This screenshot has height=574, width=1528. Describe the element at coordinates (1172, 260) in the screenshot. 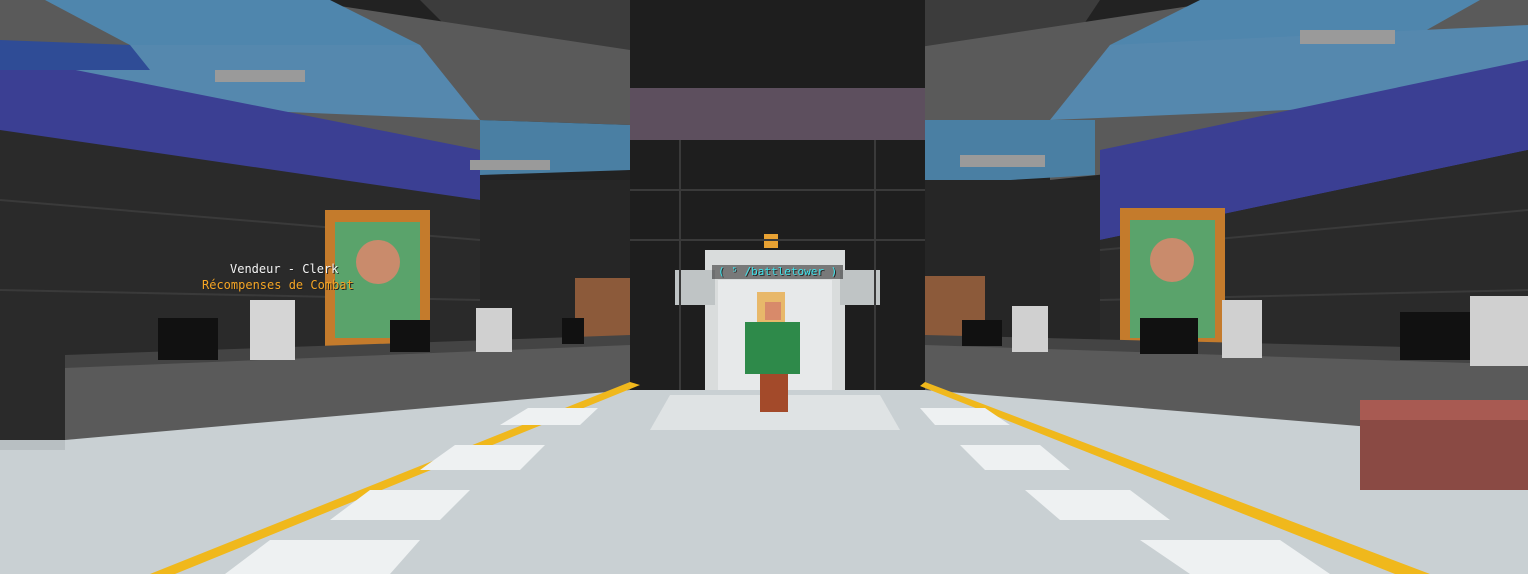

I see `painting-face-right` at that location.